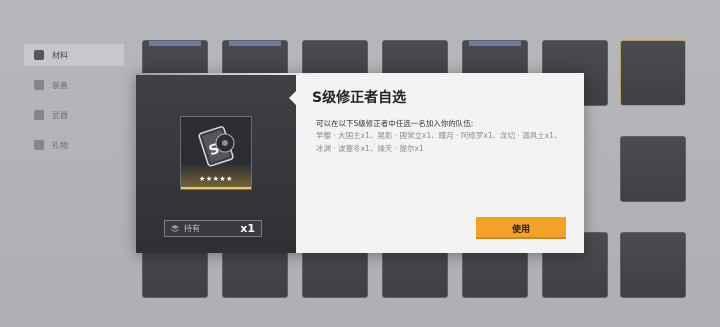 Image resolution: width=720 pixels, height=327 pixels. Describe the element at coordinates (521, 228) in the screenshot. I see `use-button: 使用` at that location.